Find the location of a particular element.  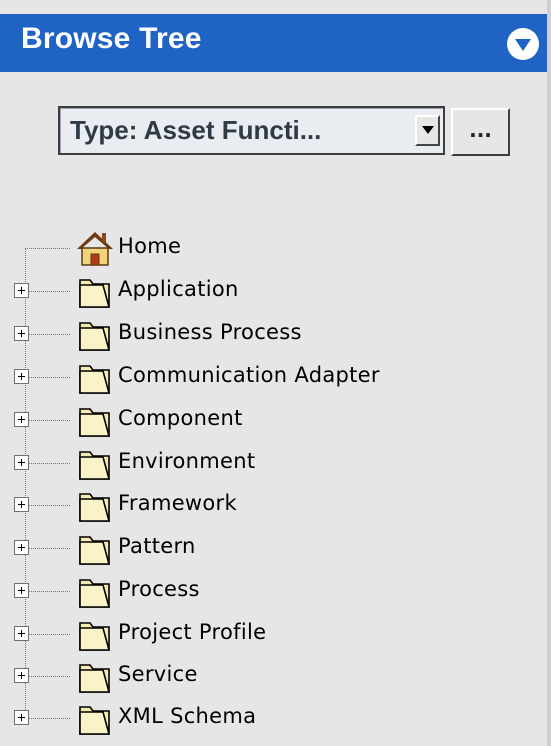

tree-node-communication-adapter: Communication Adapter is located at coordinates (260, 377).